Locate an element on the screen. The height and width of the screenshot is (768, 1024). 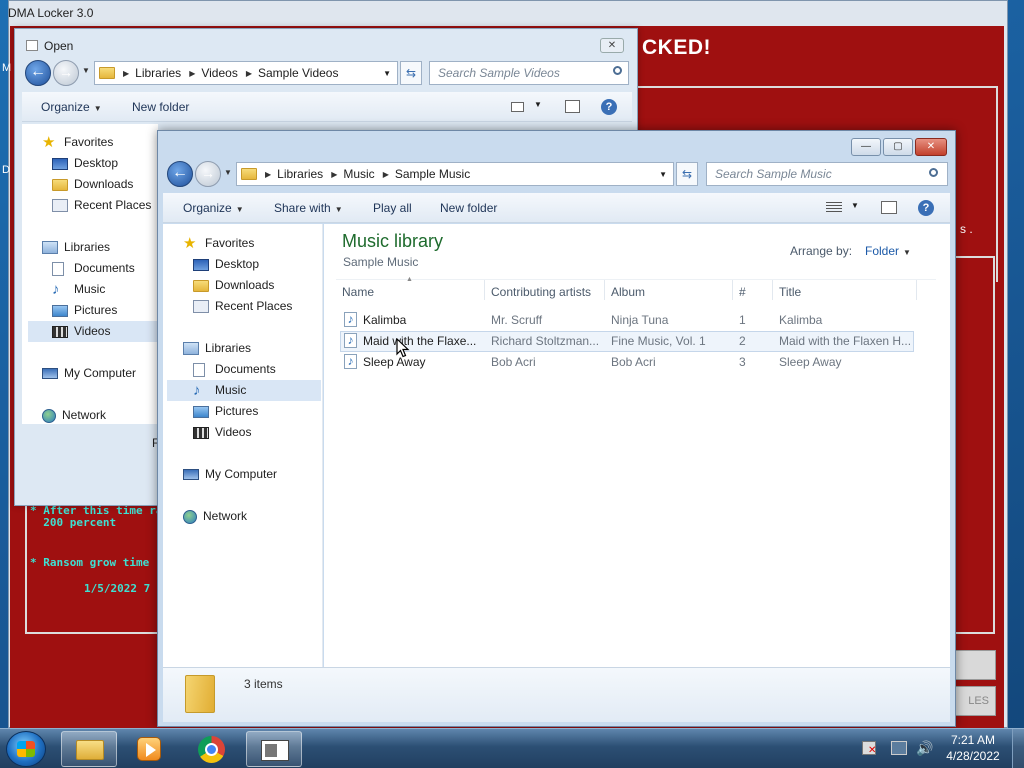
breadcrumb-sample-music: Sample Music is located at coordinates (432, 174).